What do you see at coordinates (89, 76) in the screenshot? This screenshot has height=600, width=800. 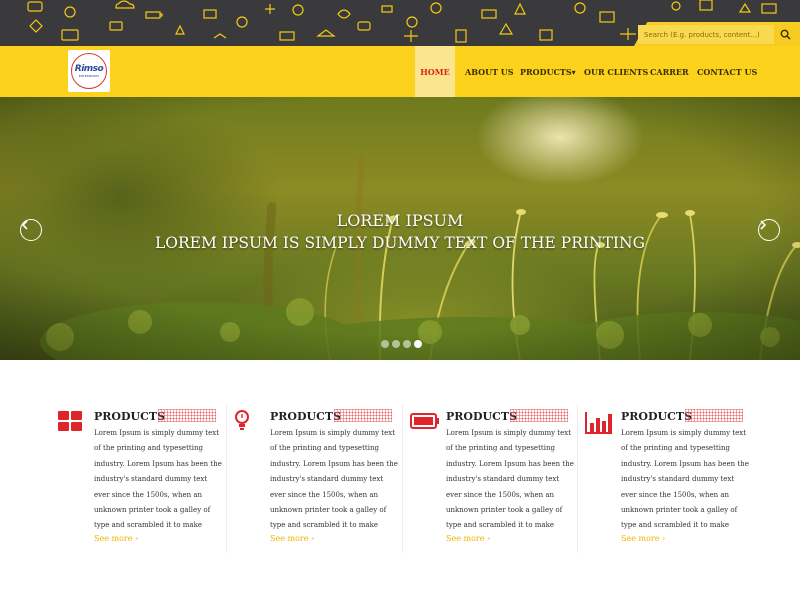 I see `logo-subtext: ENTERPRISES` at bounding box center [89, 76].